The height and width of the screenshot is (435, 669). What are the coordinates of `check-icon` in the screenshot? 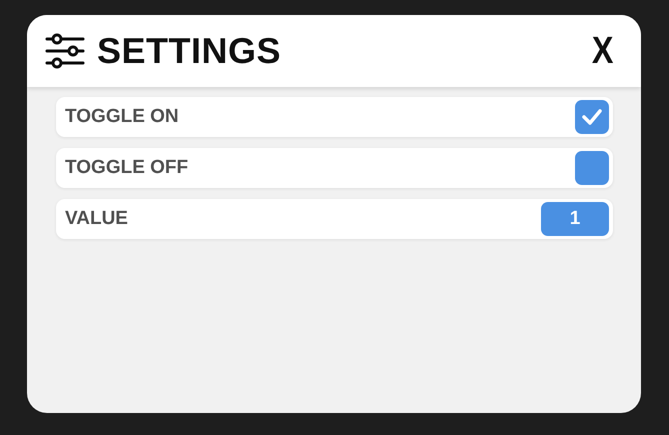 It's located at (592, 117).